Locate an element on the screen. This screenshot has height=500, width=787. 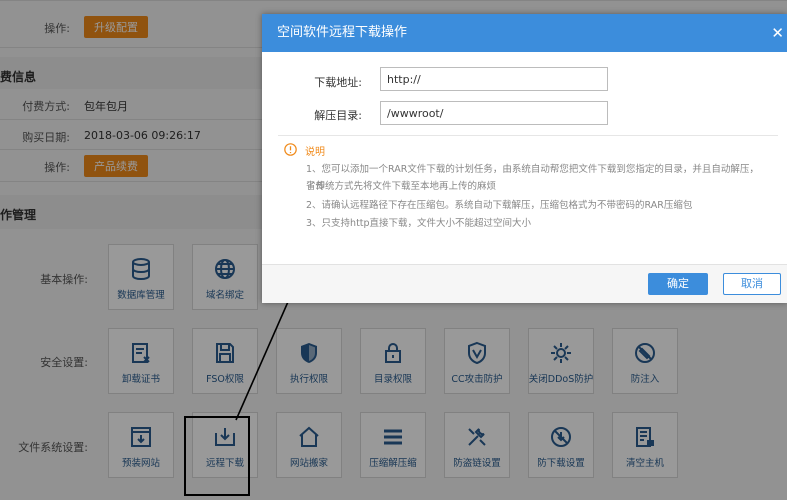
close-icon: ✕ is located at coordinates (777, 33).